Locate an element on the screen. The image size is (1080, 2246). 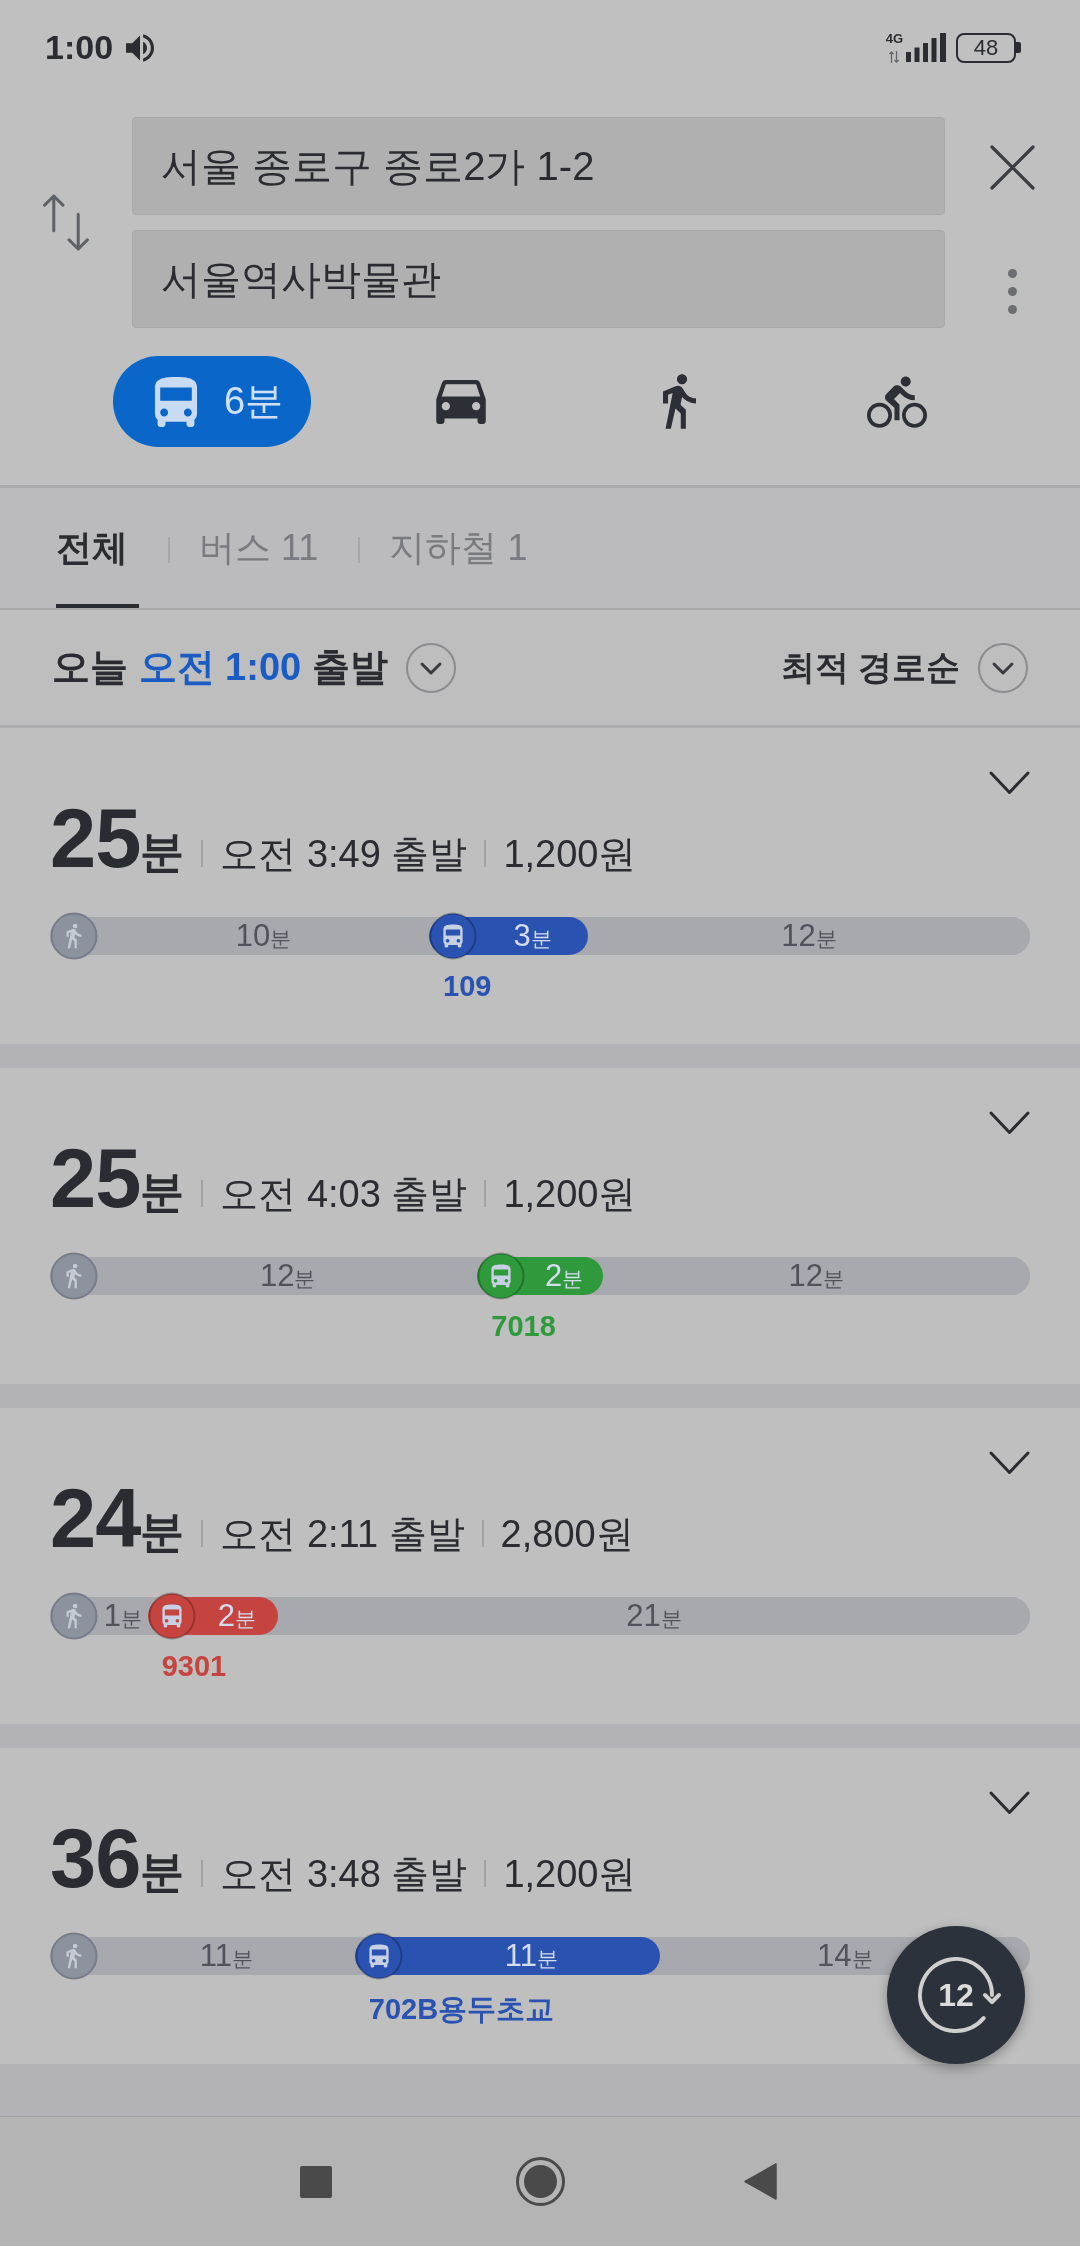
sort-order-selector: 최적 경로순 is located at coordinates (904, 667).